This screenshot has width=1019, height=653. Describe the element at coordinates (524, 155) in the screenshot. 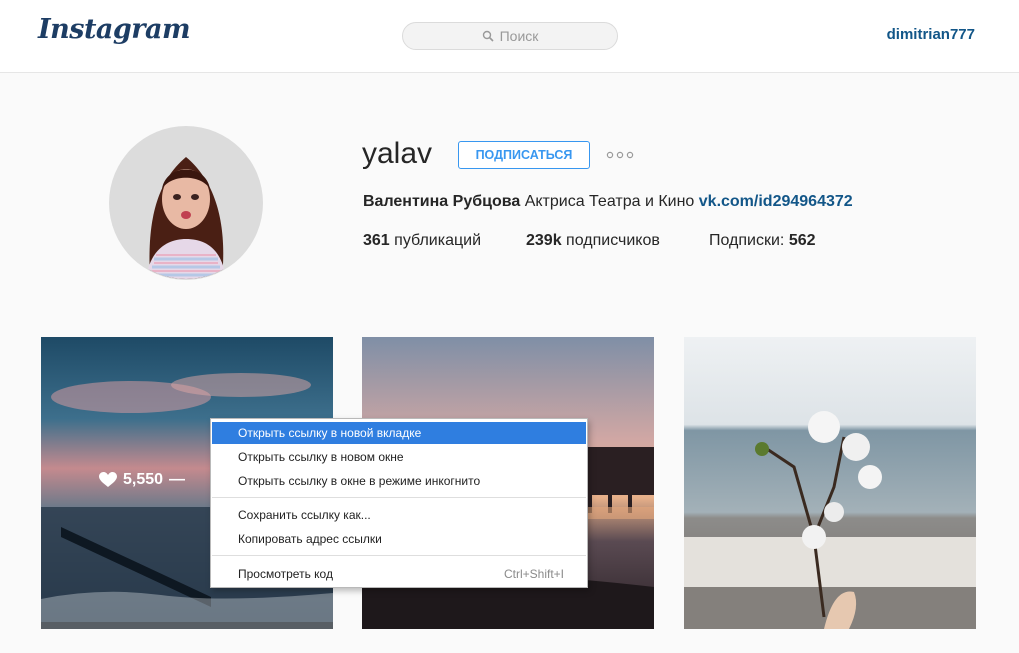

I see `follow-button: ПОДПИСАТЬСЯ` at that location.